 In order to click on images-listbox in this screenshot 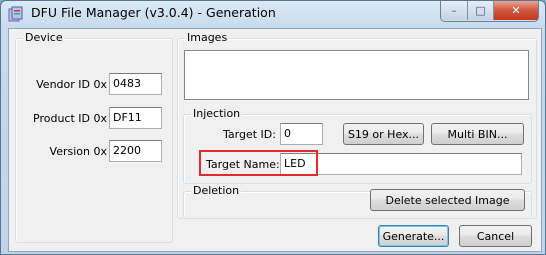, I will do `click(356, 75)`.